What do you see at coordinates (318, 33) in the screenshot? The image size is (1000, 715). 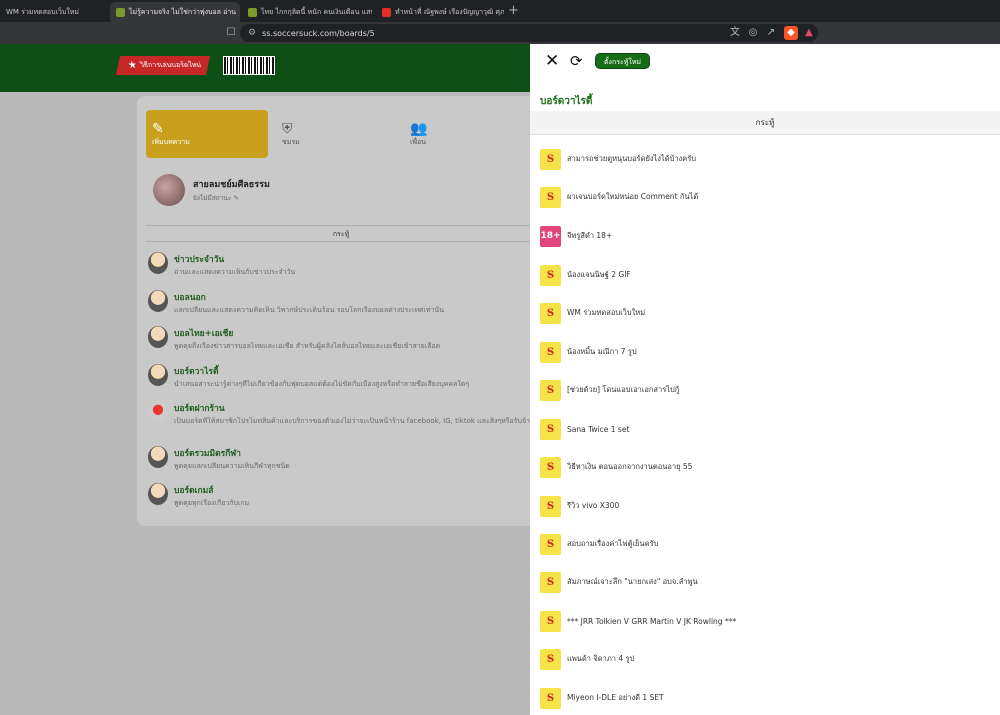 I see `url-text: ss.soccersuck.com/boards/5` at bounding box center [318, 33].